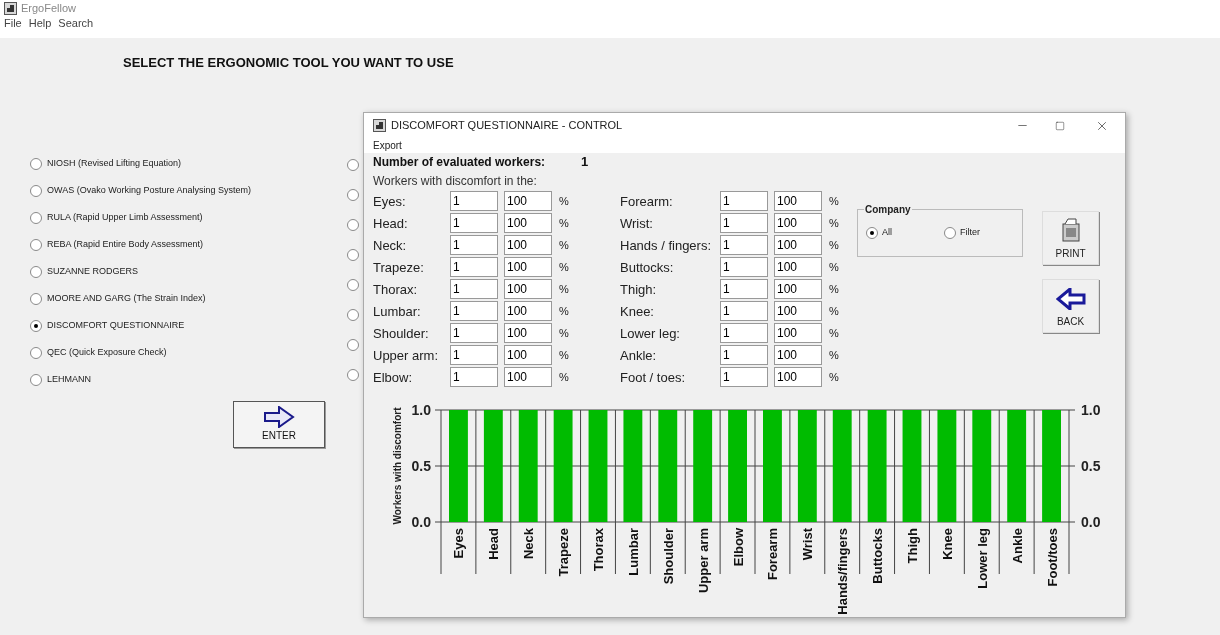 The image size is (1220, 635). I want to click on y-tick-label: 0.0, so click(1091, 522).